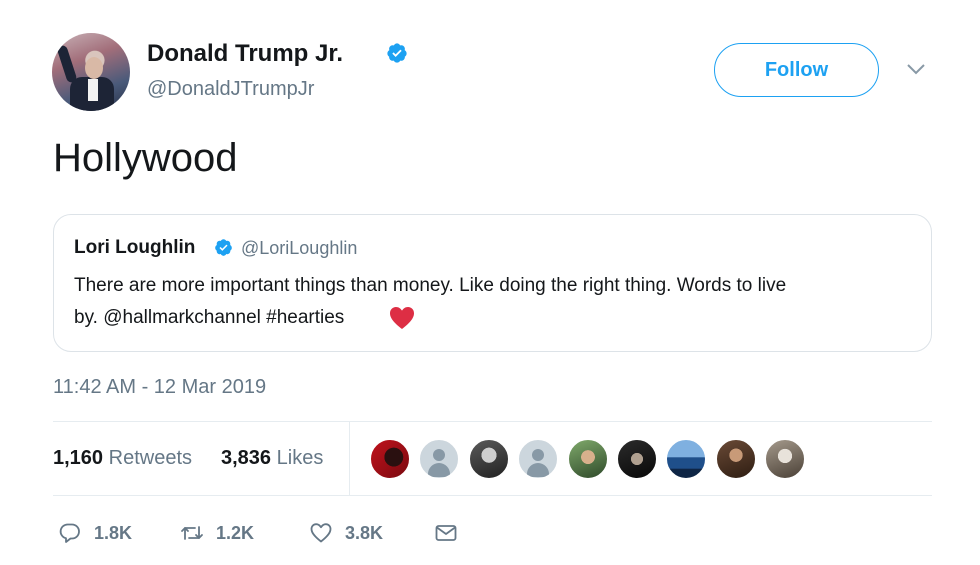 The image size is (980, 565). I want to click on retweet-icon, so click(192, 533).